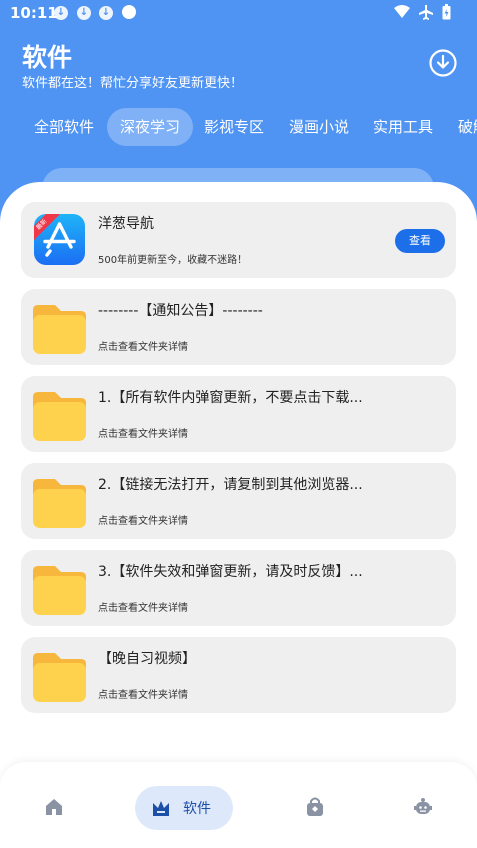  What do you see at coordinates (238, 675) in the screenshot?
I see `folder-card: 【晚自习视频】 点击查看文件夹详情` at bounding box center [238, 675].